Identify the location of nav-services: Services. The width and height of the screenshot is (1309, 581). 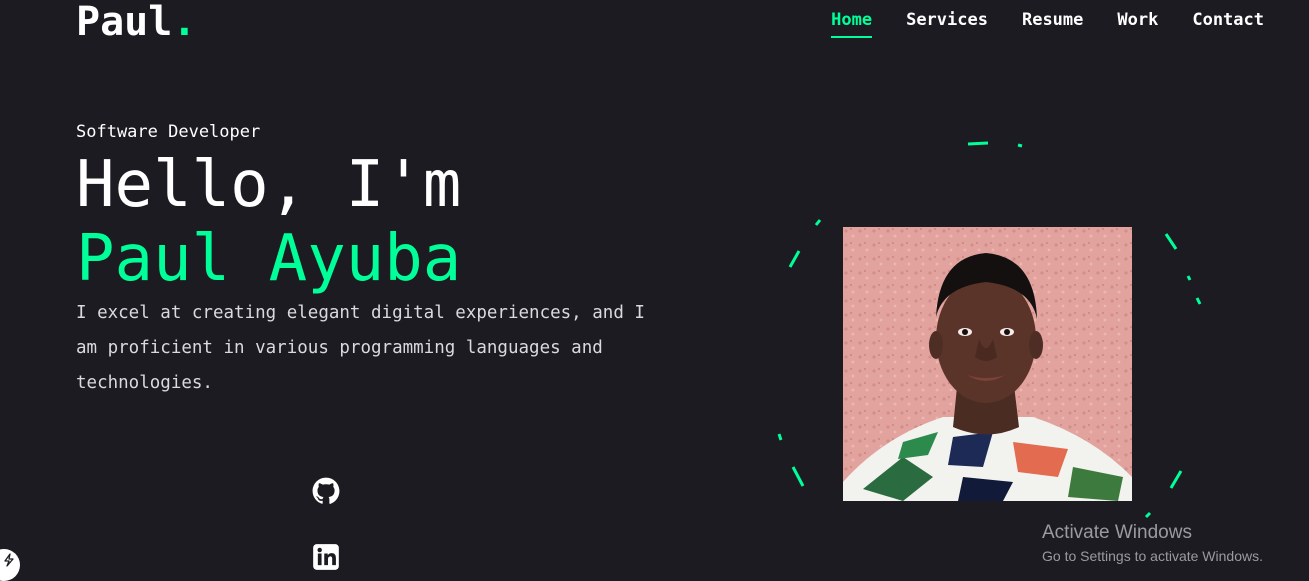
(947, 24).